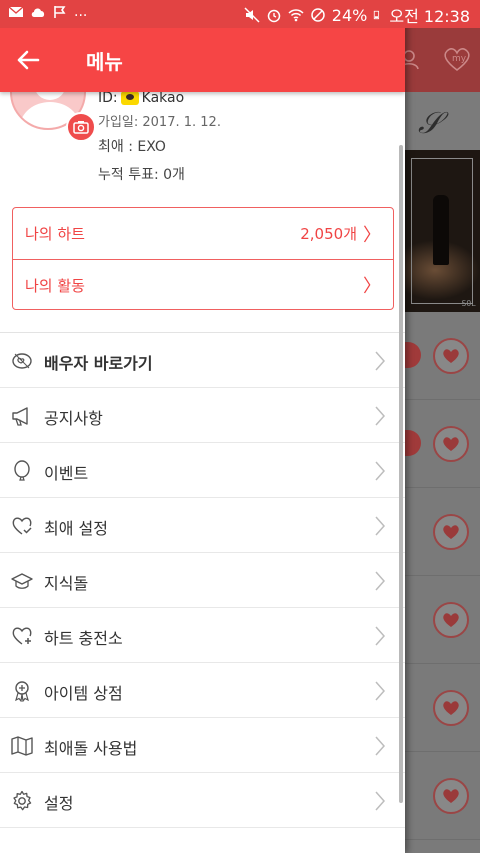  I want to click on kakao-icon, so click(129, 98).